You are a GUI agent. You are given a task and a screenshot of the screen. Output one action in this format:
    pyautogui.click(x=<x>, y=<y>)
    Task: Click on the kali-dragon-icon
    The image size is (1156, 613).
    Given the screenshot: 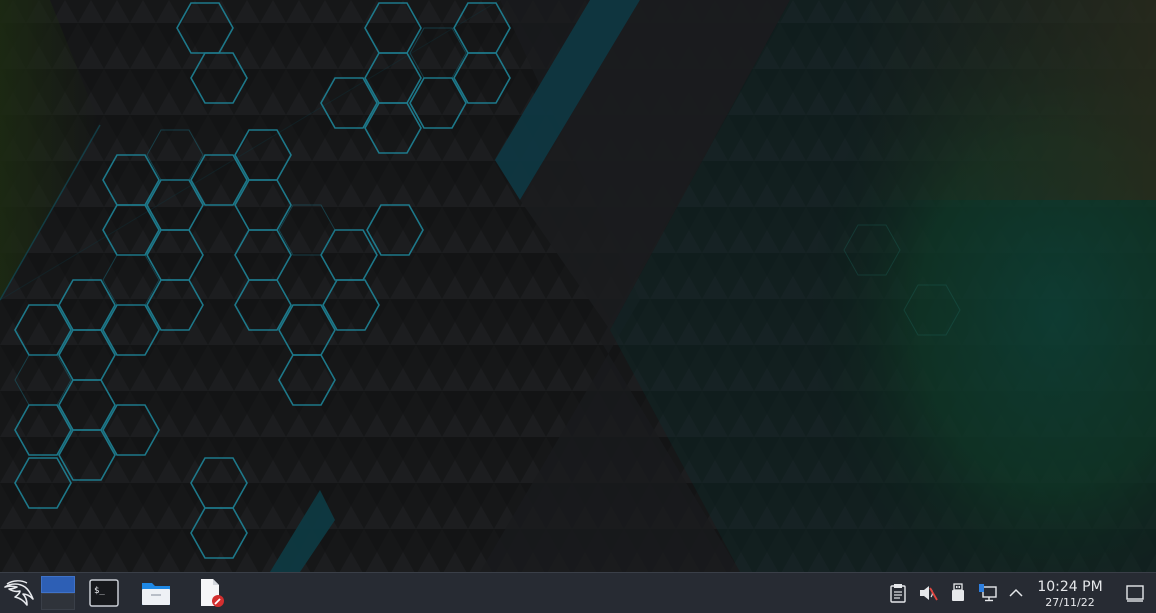 What is the action you would take?
    pyautogui.click(x=20, y=593)
    